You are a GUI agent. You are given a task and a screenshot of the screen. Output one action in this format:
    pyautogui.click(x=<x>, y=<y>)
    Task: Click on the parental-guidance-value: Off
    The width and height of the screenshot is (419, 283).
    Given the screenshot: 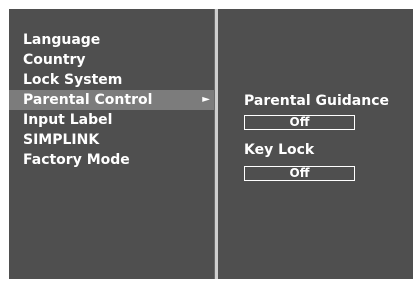 What is the action you would take?
    pyautogui.click(x=299, y=122)
    